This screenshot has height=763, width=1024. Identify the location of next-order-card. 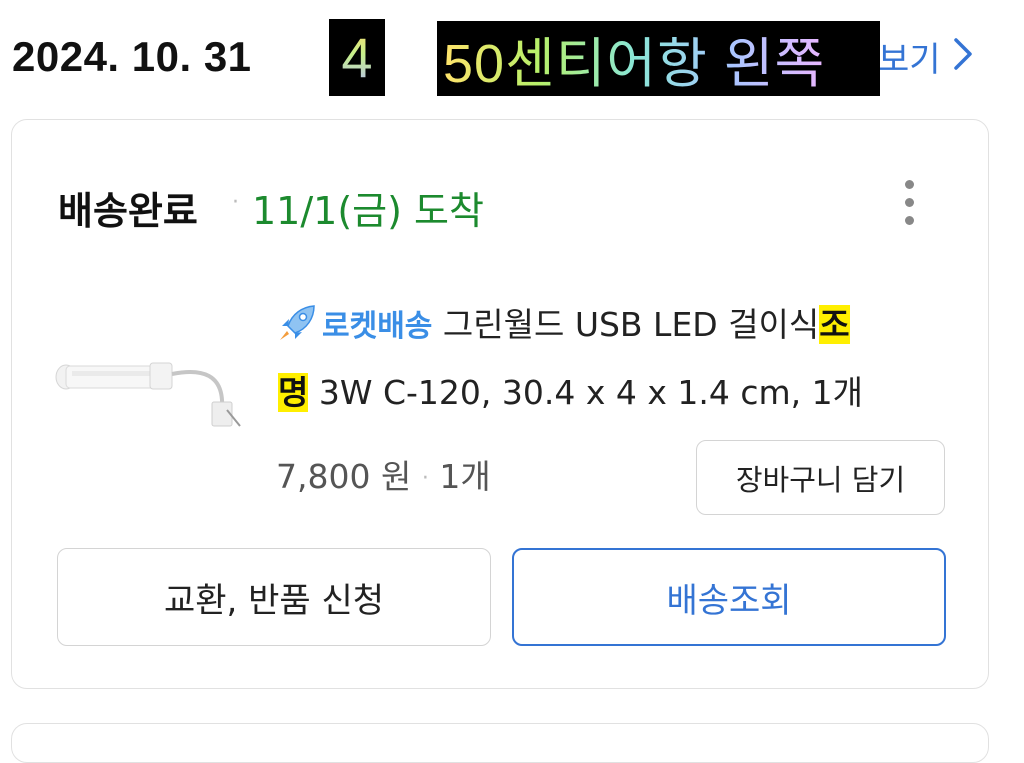
(500, 743).